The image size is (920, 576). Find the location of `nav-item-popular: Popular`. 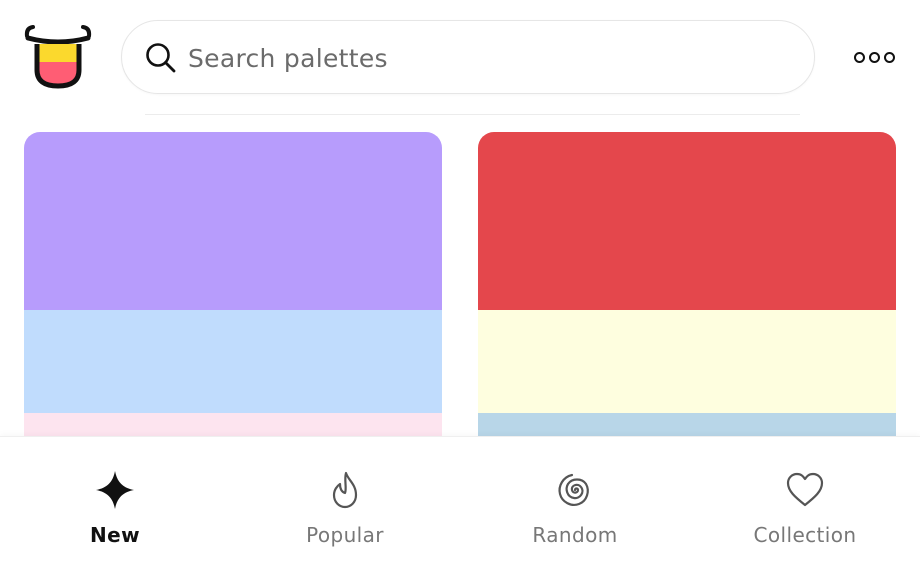

nav-item-popular: Popular is located at coordinates (345, 506).